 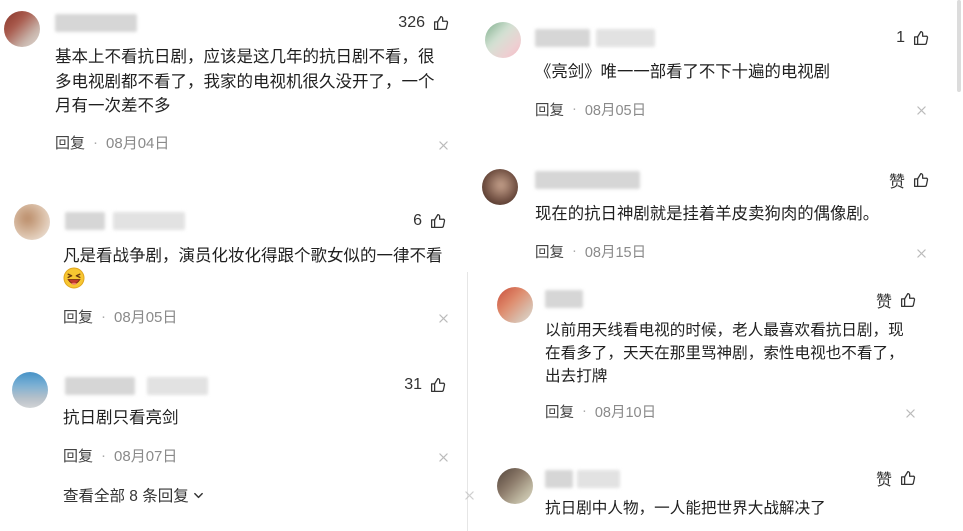 What do you see at coordinates (417, 220) in the screenshot?
I see `like-count: 6` at bounding box center [417, 220].